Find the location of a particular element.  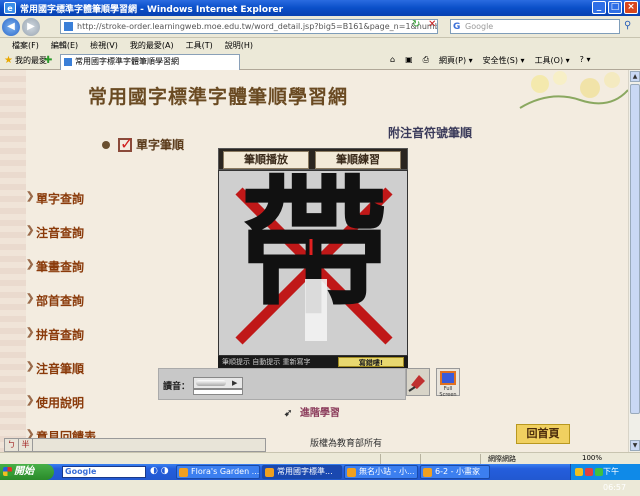

window-controls: _ □ × is located at coordinates (615, 7).